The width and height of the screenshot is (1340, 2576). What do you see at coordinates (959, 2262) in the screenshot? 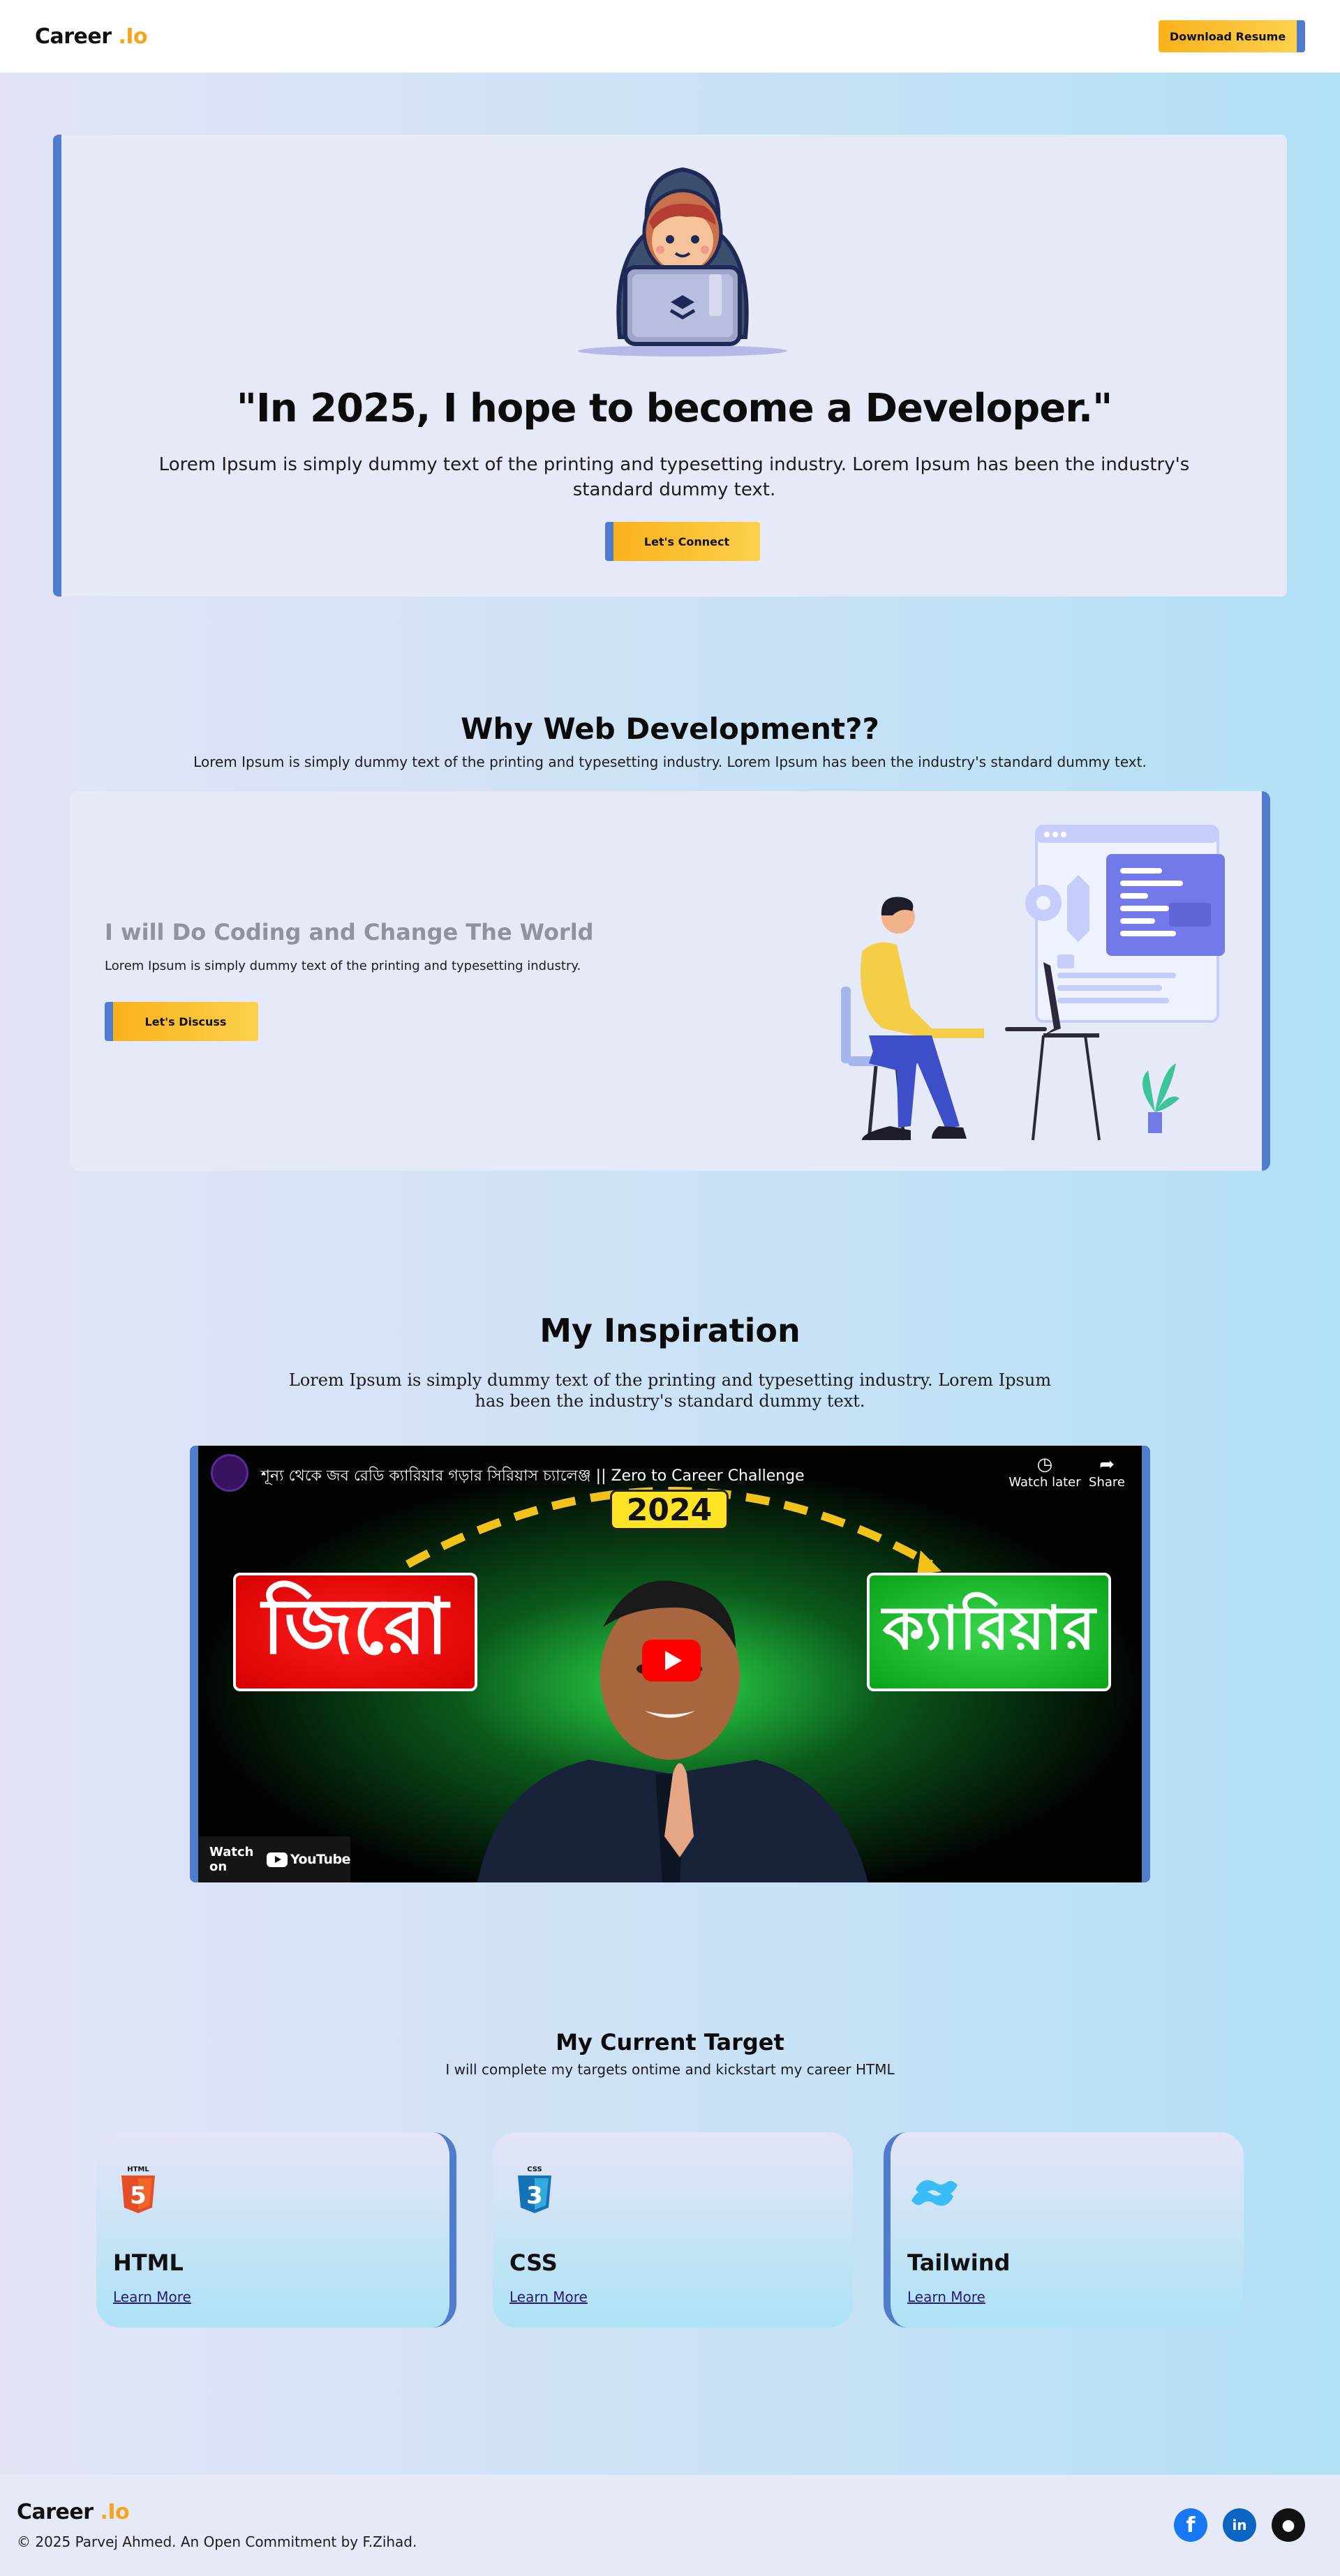
I see `target-name: Tailwind` at bounding box center [959, 2262].